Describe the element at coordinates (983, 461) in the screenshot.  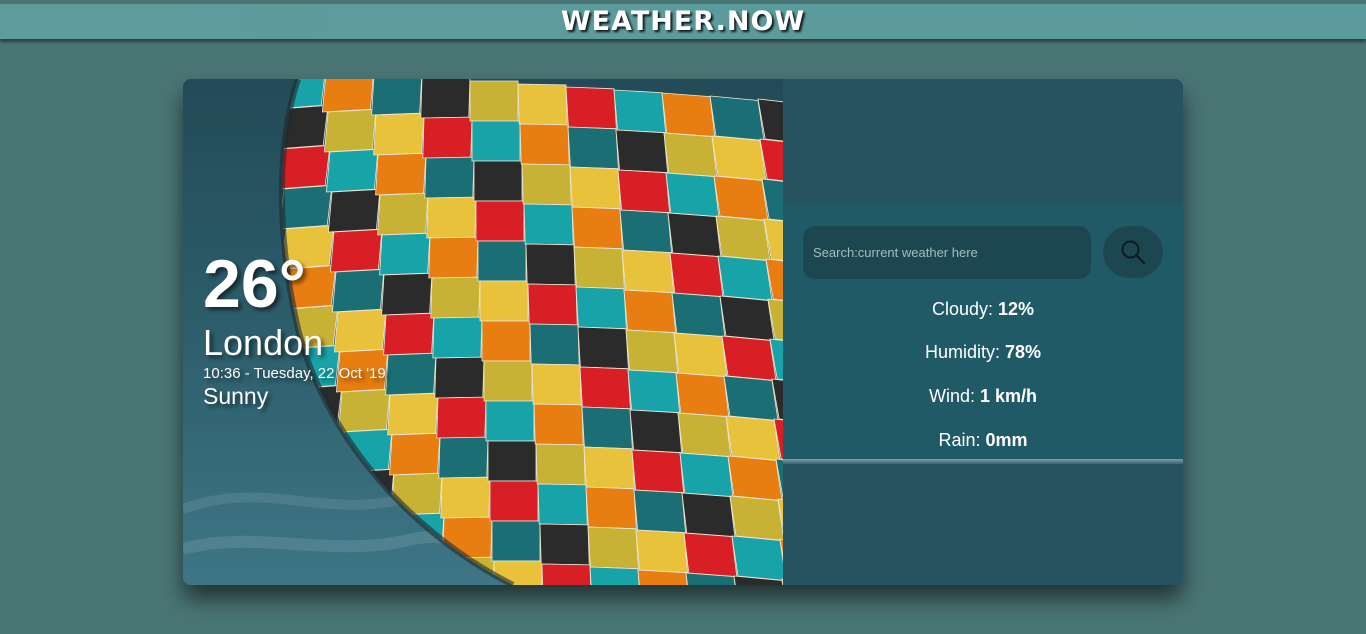
I see `panel-divider` at that location.